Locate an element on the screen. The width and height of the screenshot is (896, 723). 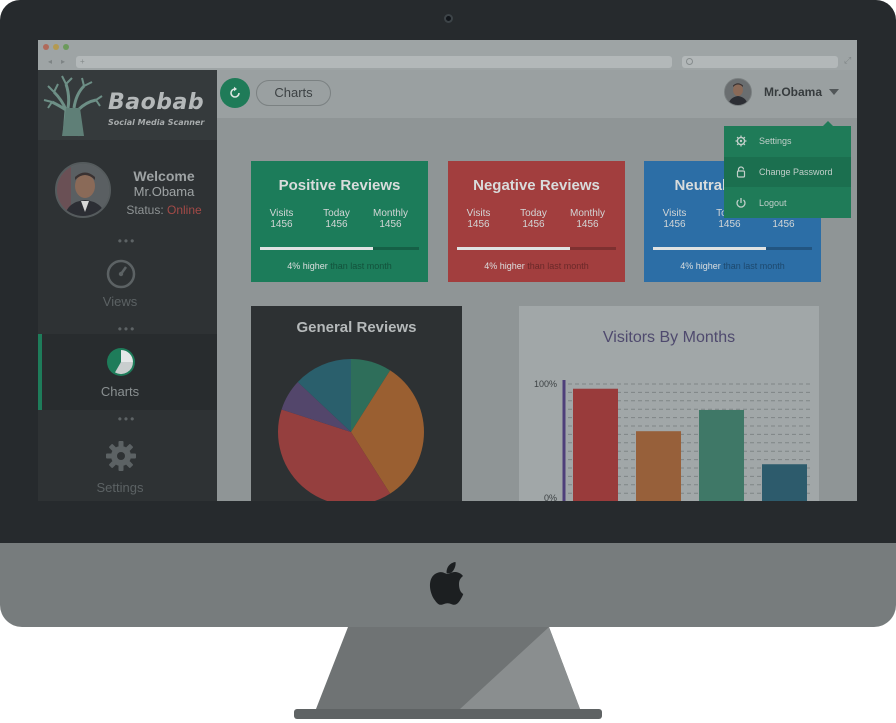
brand-logo: Baobab Social Media Scanner is located at coordinates (127, 105).